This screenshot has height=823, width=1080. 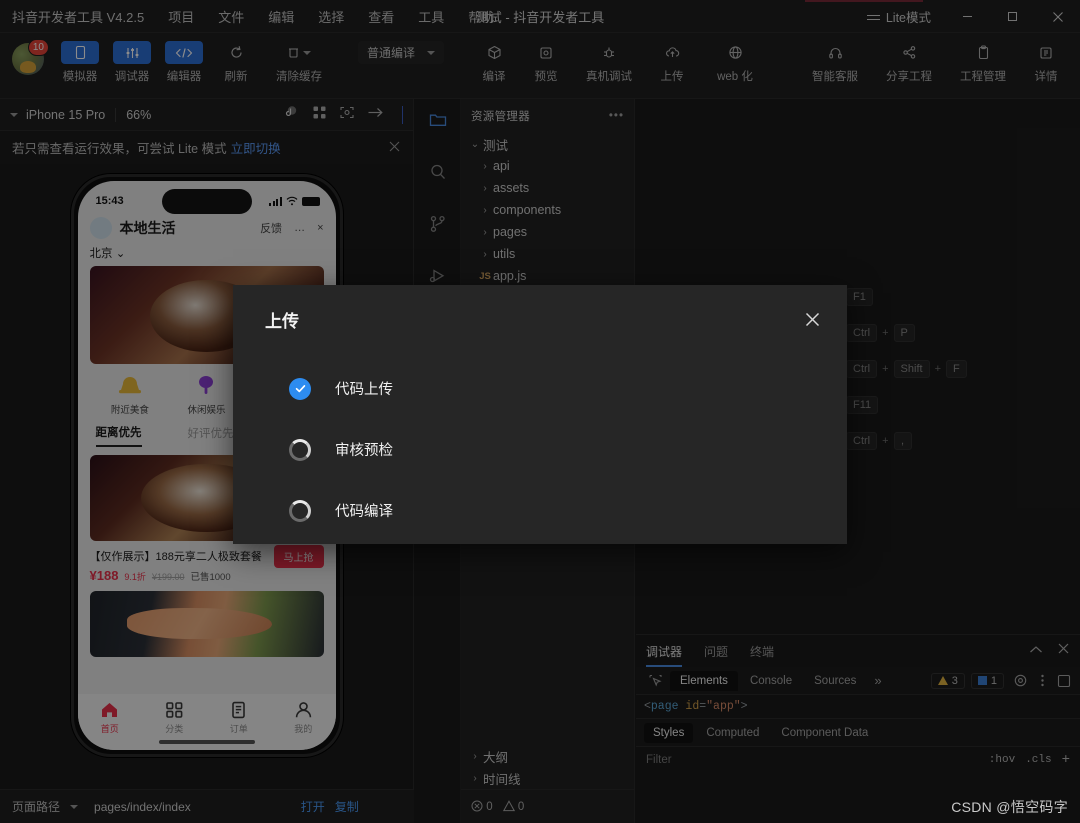 What do you see at coordinates (540, 449) in the screenshot?
I see `upload-step-review-precheck: 审核预检` at bounding box center [540, 449].